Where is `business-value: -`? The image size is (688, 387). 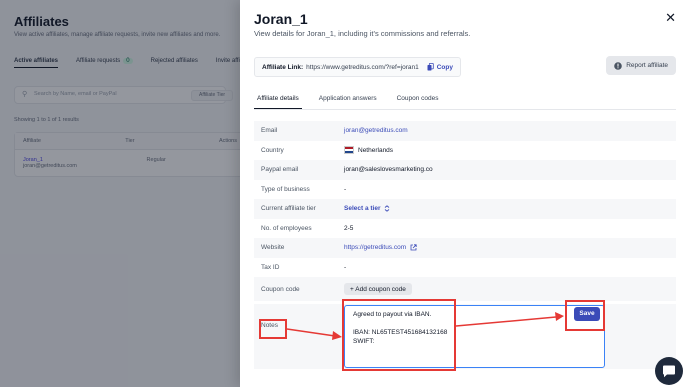 business-value: - is located at coordinates (345, 189).